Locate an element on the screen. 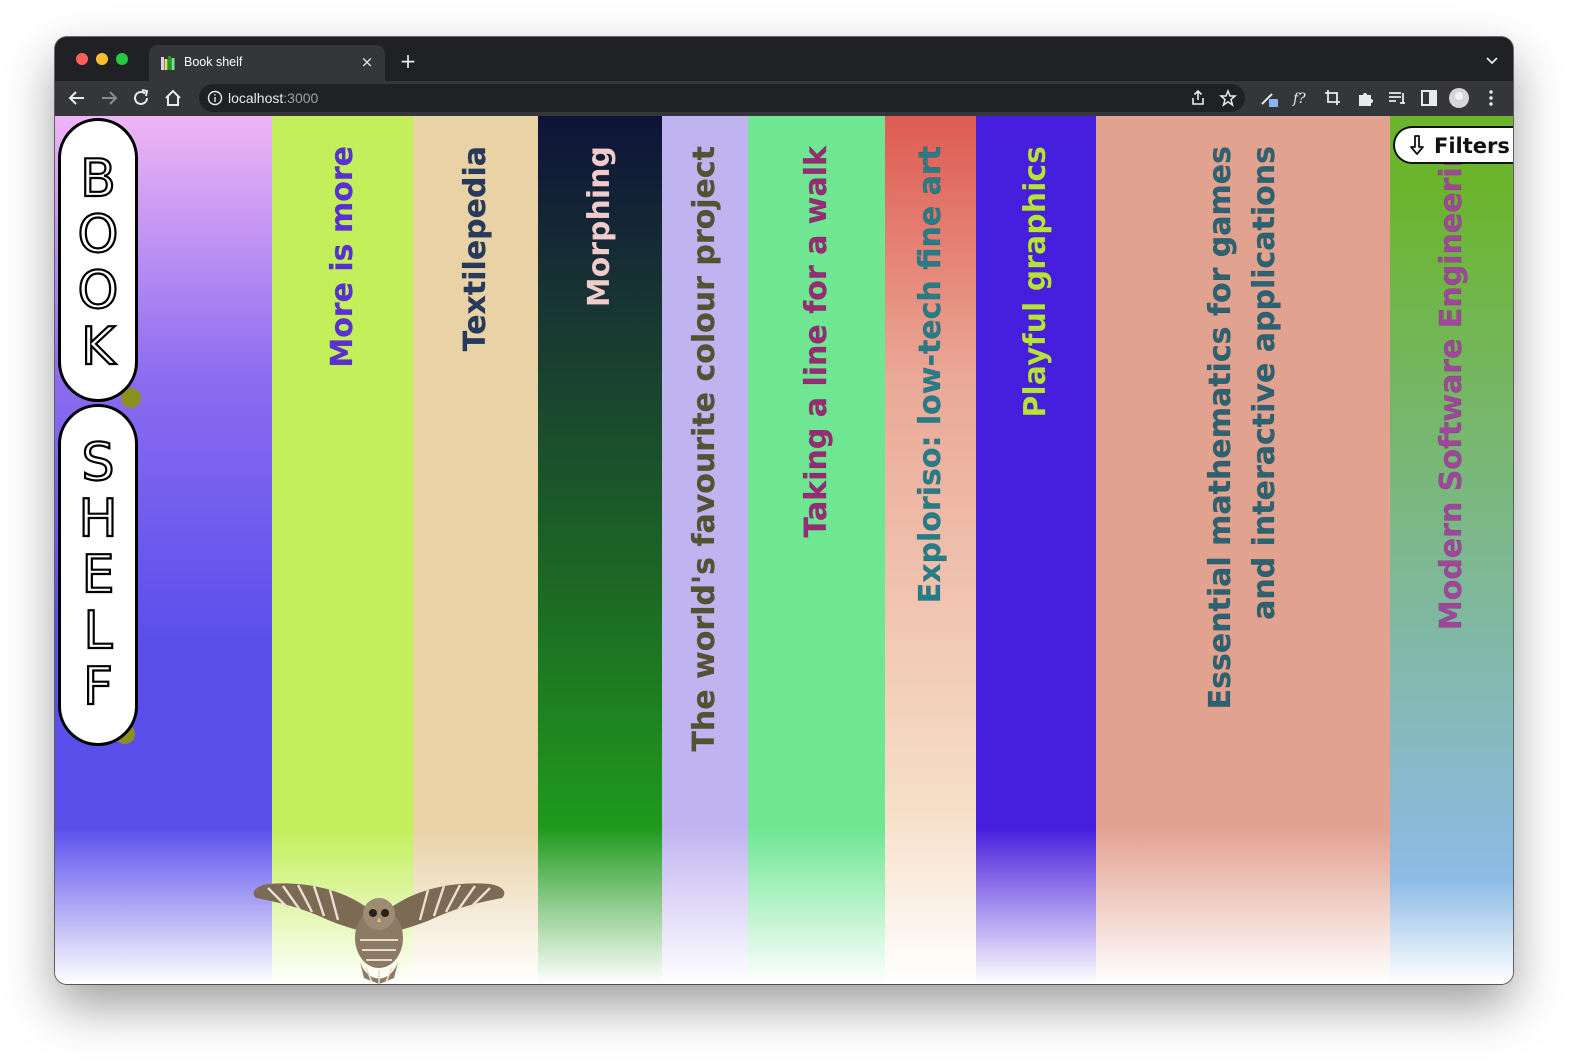  window-minimize-button is located at coordinates (102, 59).